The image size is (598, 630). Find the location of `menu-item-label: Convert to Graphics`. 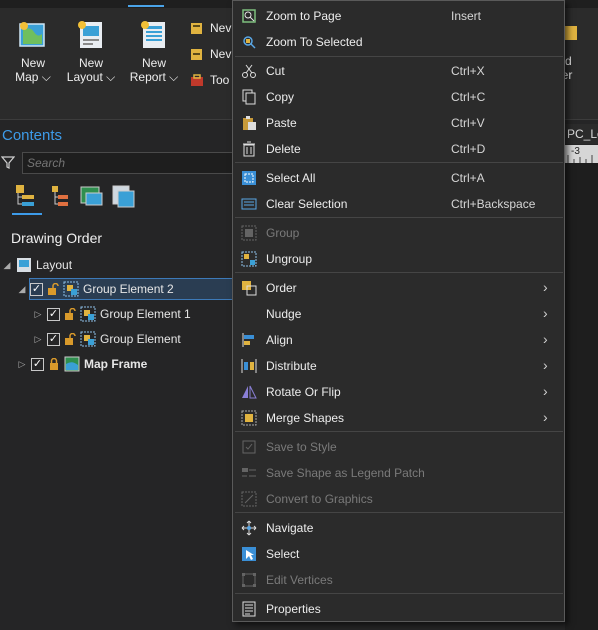

menu-item-label: Convert to Graphics is located at coordinates (319, 499).